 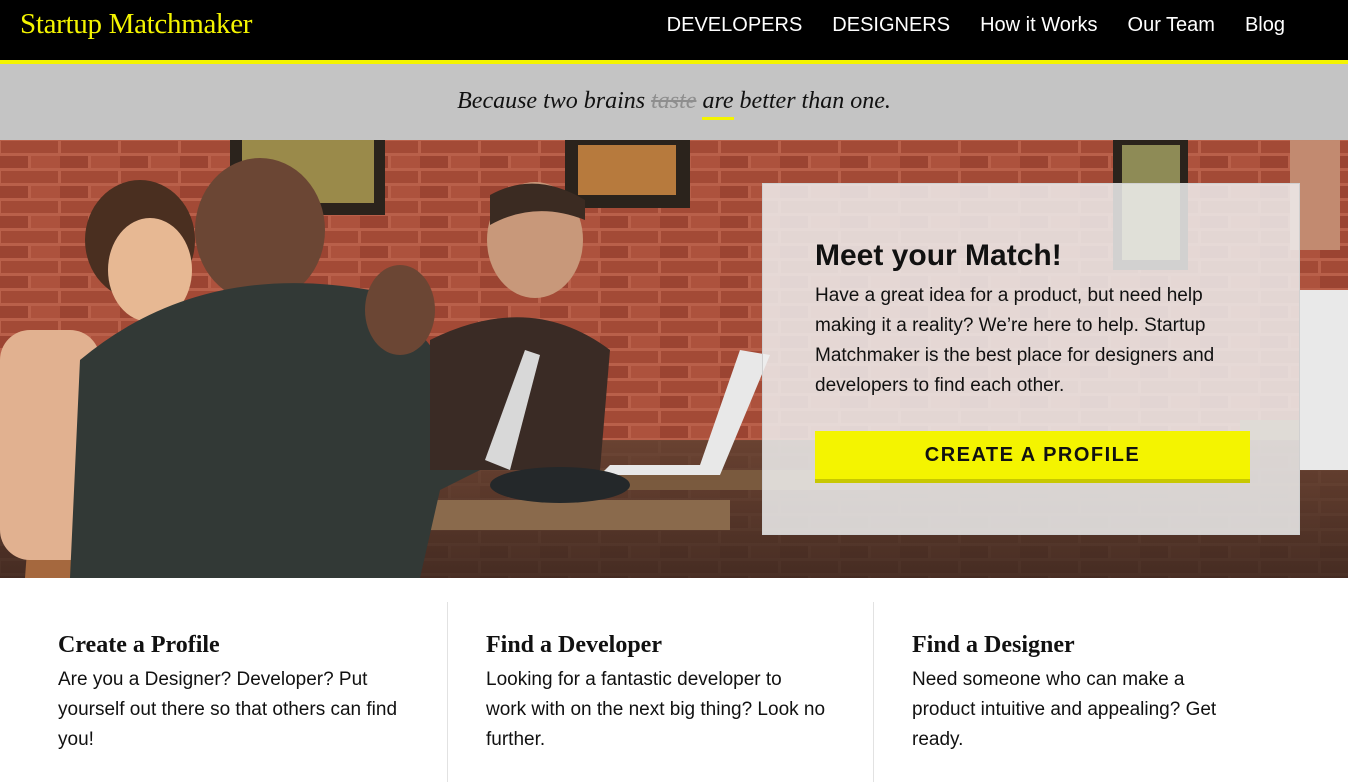 What do you see at coordinates (139, 645) in the screenshot?
I see `feature-title: Create a Profile` at bounding box center [139, 645].